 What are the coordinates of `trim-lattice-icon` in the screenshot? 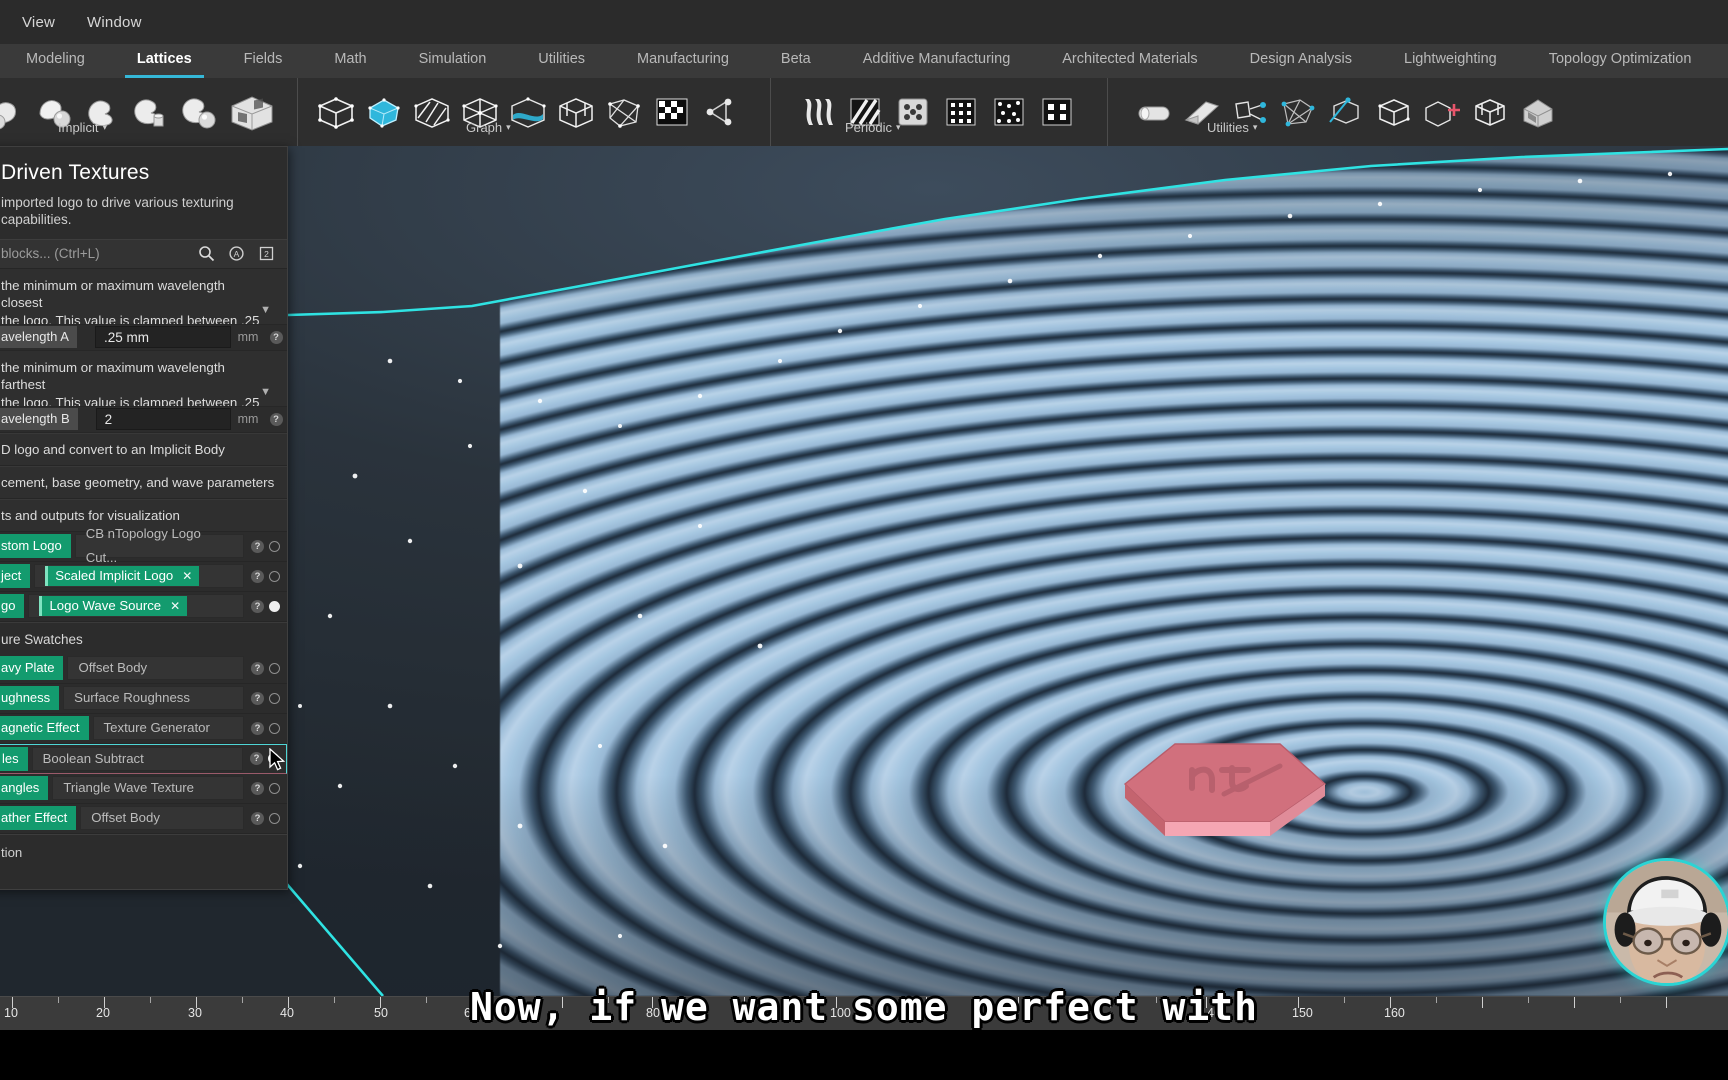 It's located at (1346, 112).